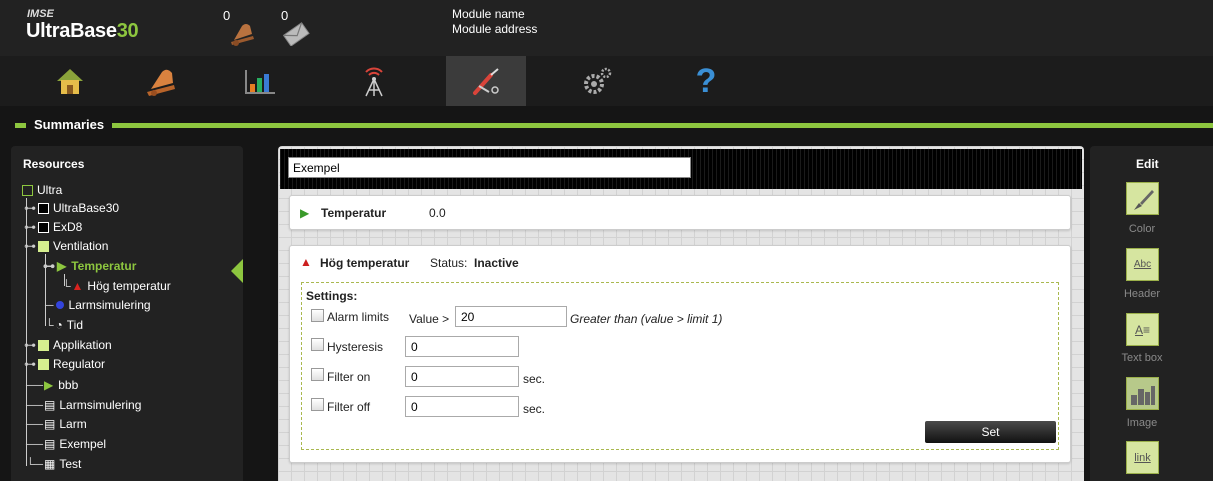 The image size is (1213, 481). What do you see at coordinates (306, 262) in the screenshot?
I see `alarm-icon: ▲` at bounding box center [306, 262].